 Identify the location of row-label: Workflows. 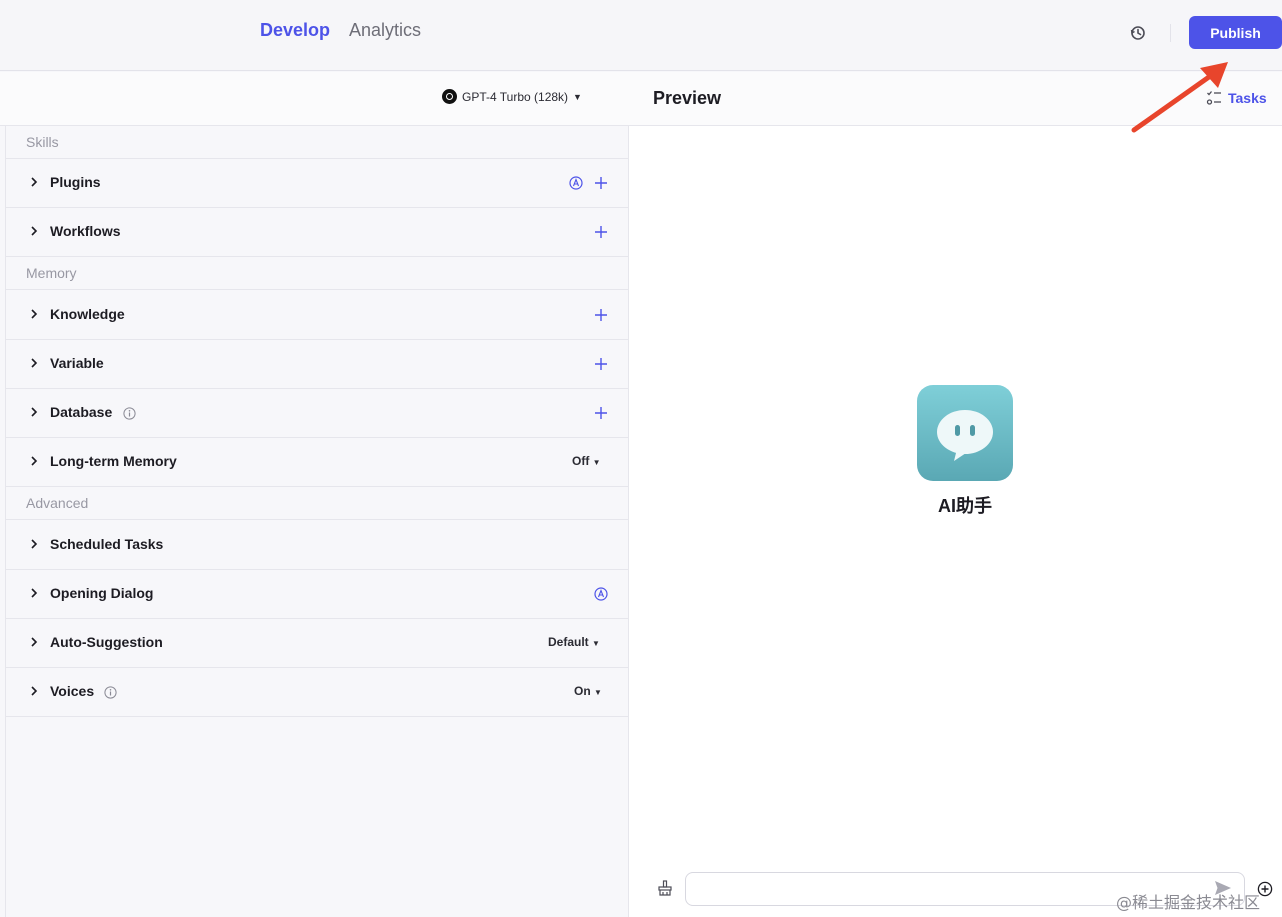
(85, 231).